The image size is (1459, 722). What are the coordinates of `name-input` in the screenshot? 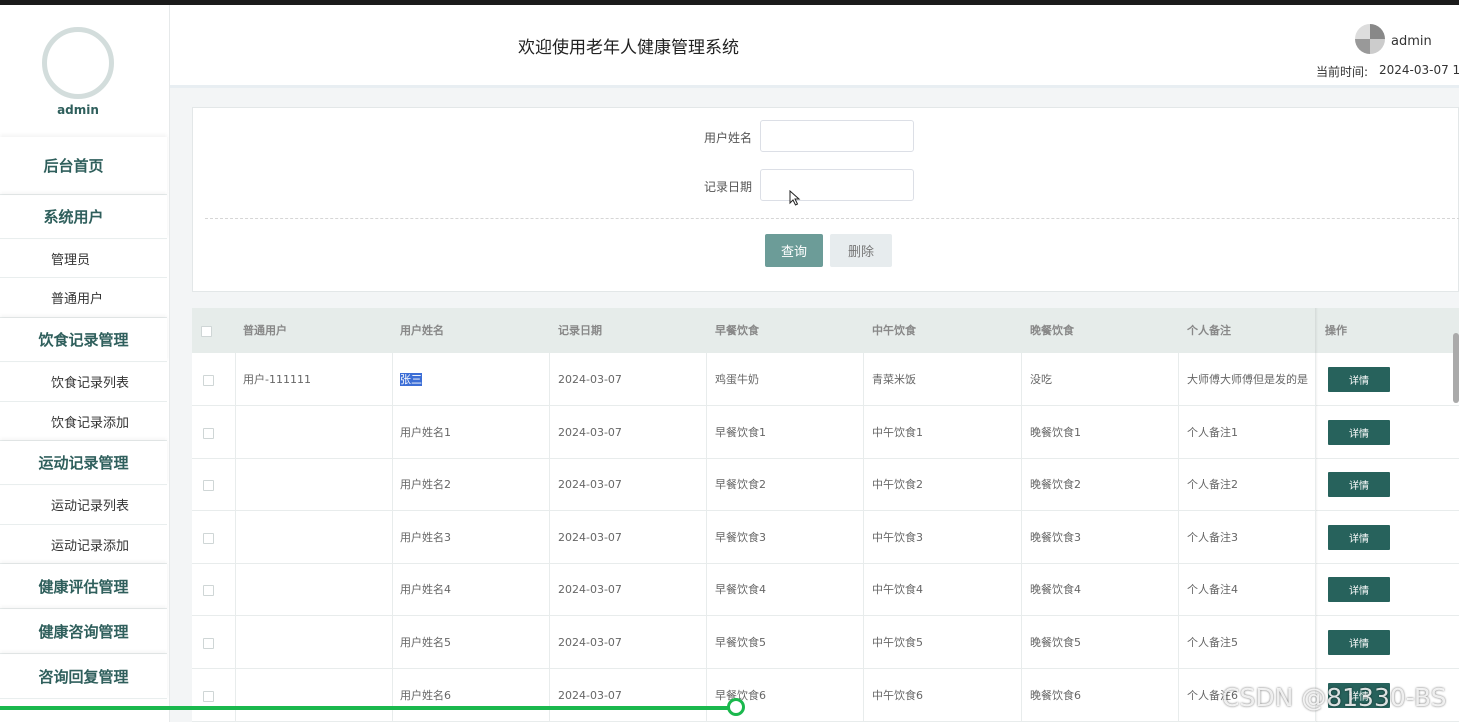 It's located at (837, 136).